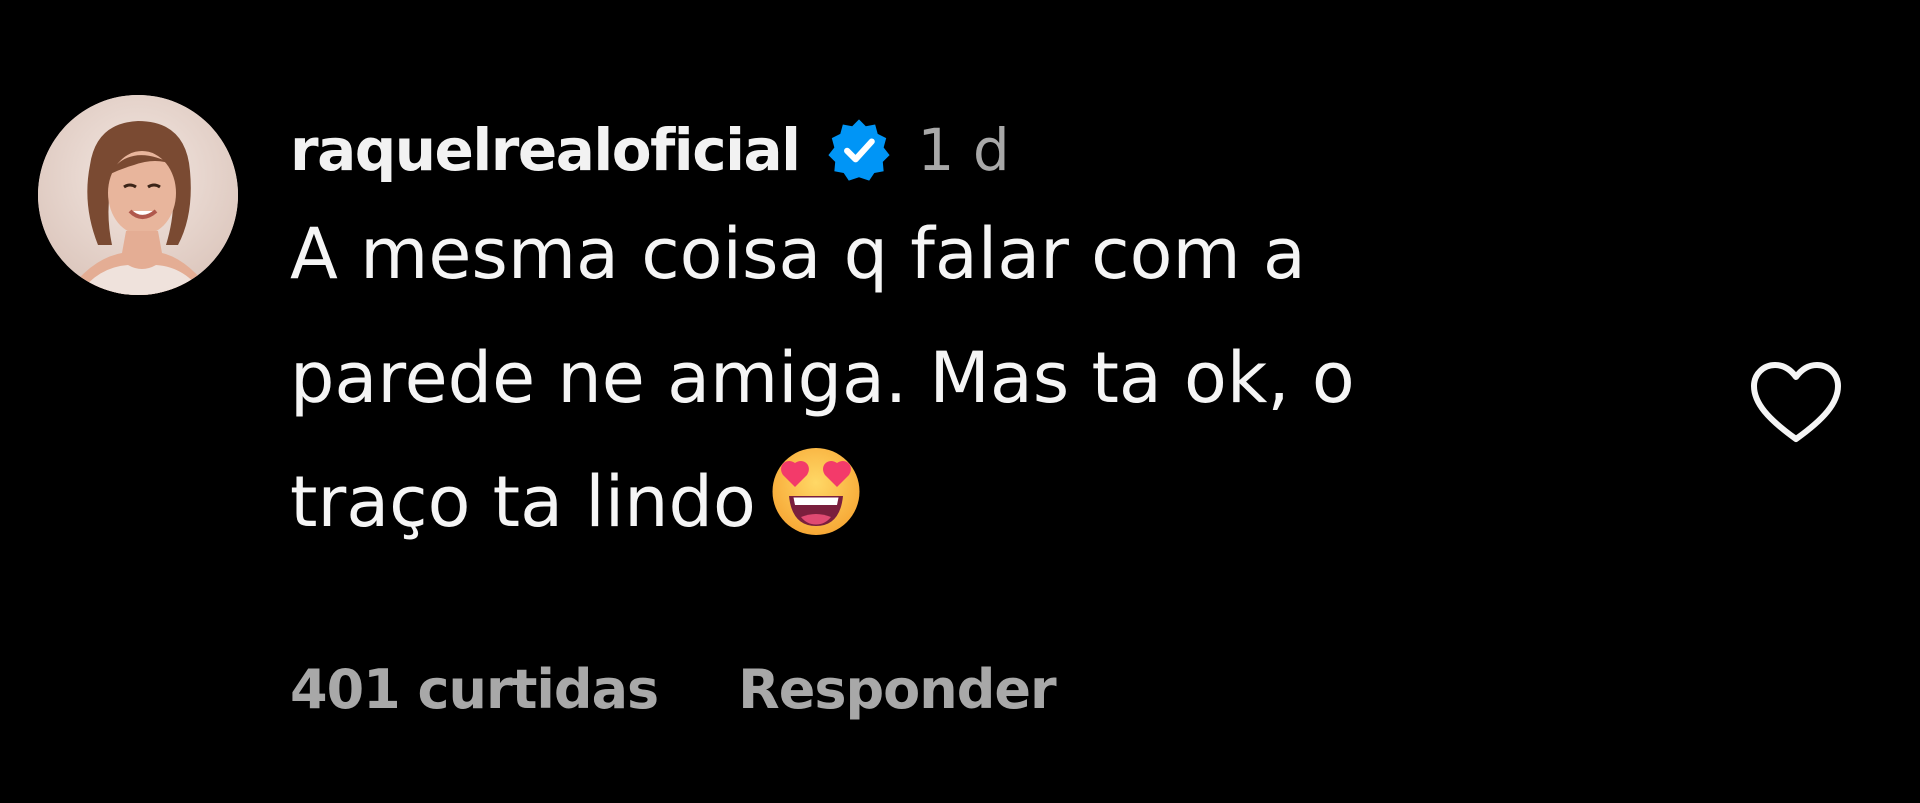 This screenshot has width=1920, height=803. I want to click on avatar-image, so click(138, 195).